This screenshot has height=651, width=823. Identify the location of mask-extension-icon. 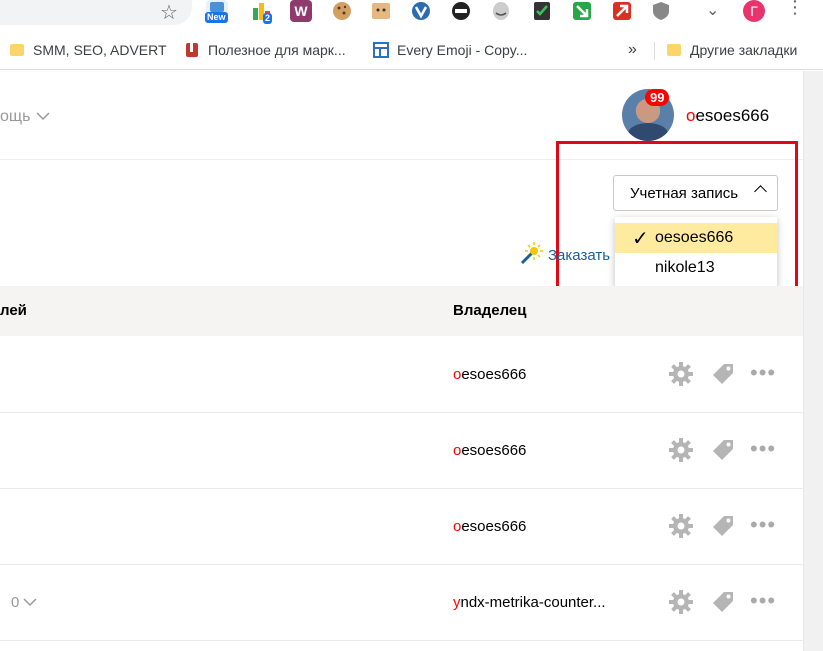
(501, 11).